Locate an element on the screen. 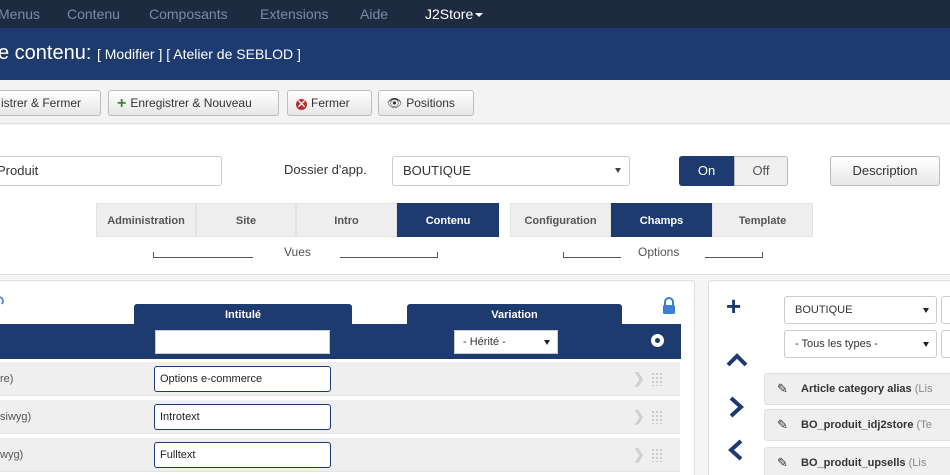 Image resolution: width=950 pixels, height=475 pixels. close-button: ✕ Fermer is located at coordinates (329, 103).